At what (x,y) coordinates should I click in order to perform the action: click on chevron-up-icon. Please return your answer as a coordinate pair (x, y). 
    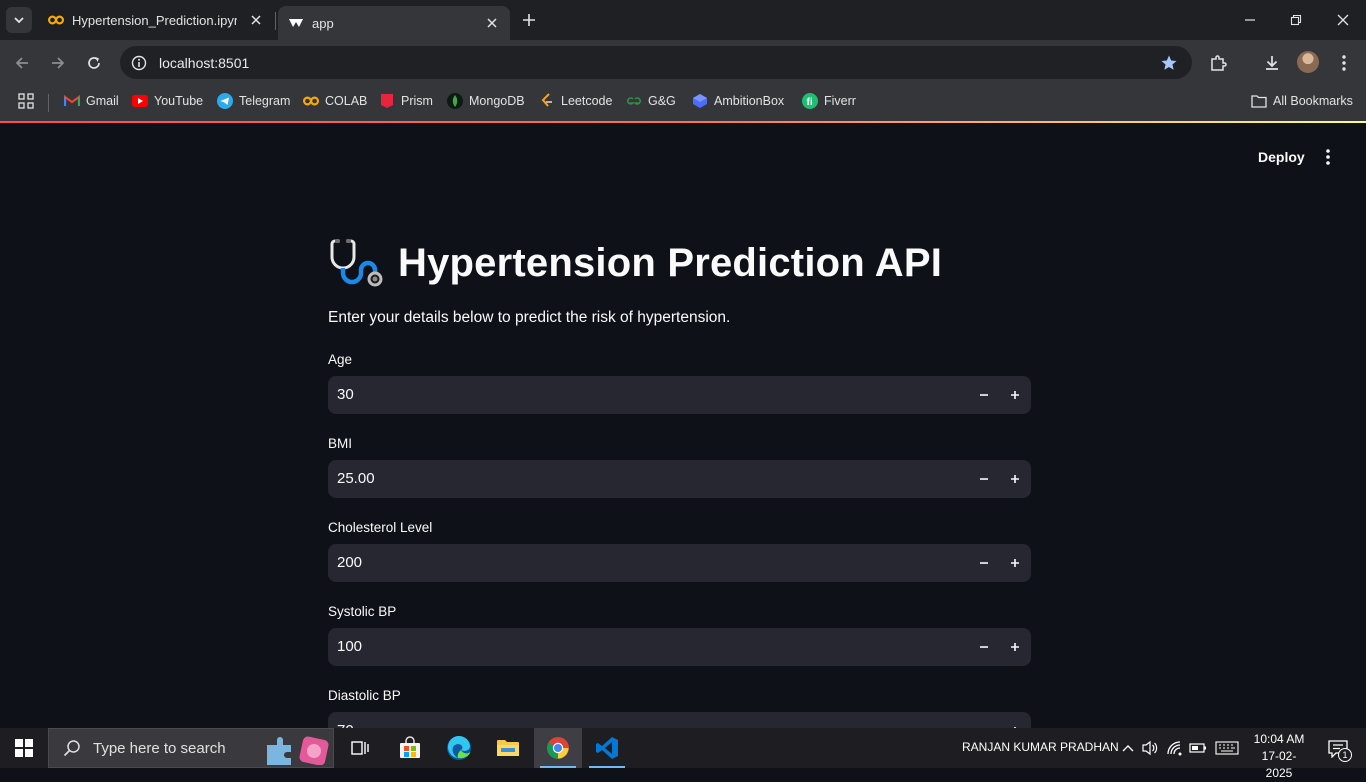
    Looking at the image, I should click on (1128, 748).